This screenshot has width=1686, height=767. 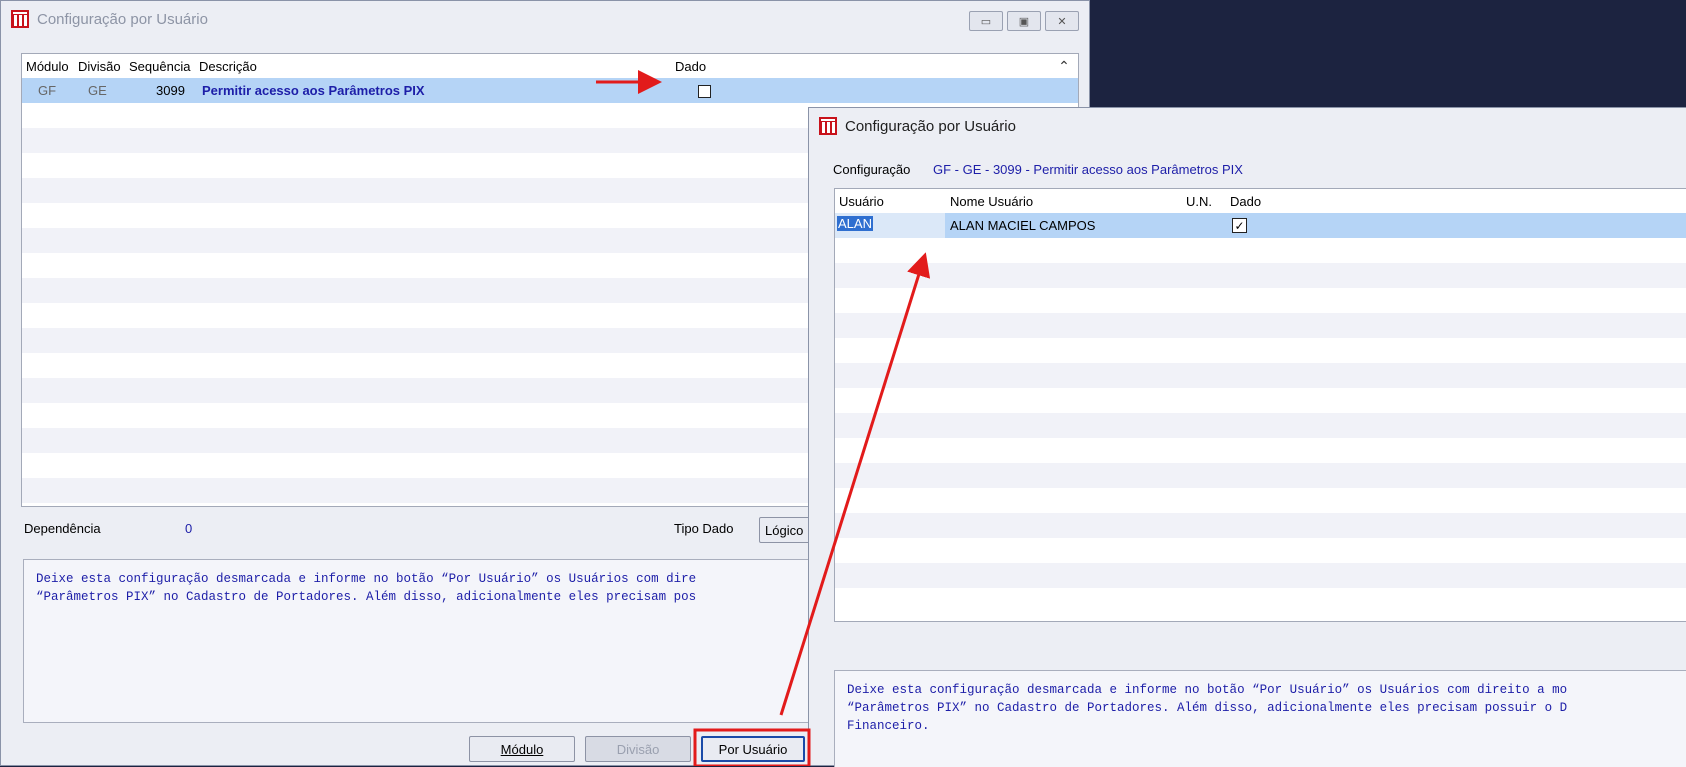 What do you see at coordinates (861, 201) in the screenshot?
I see `col-header-usuario: Usuário` at bounding box center [861, 201].